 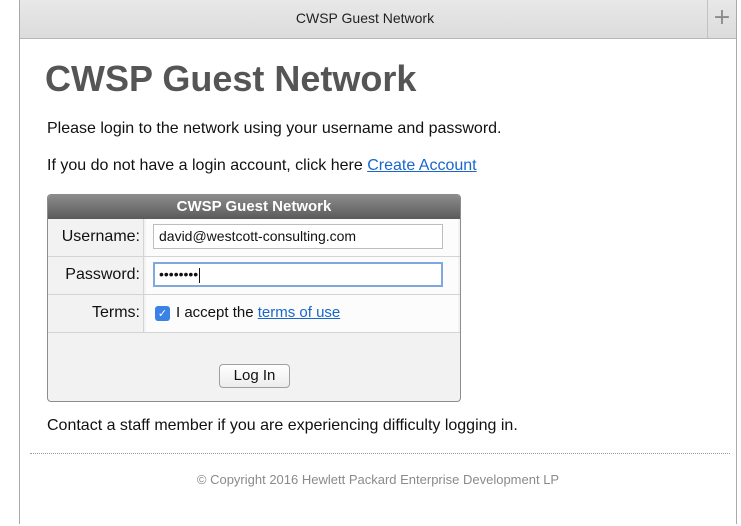 I want to click on terms-label: Terms:, so click(x=116, y=312).